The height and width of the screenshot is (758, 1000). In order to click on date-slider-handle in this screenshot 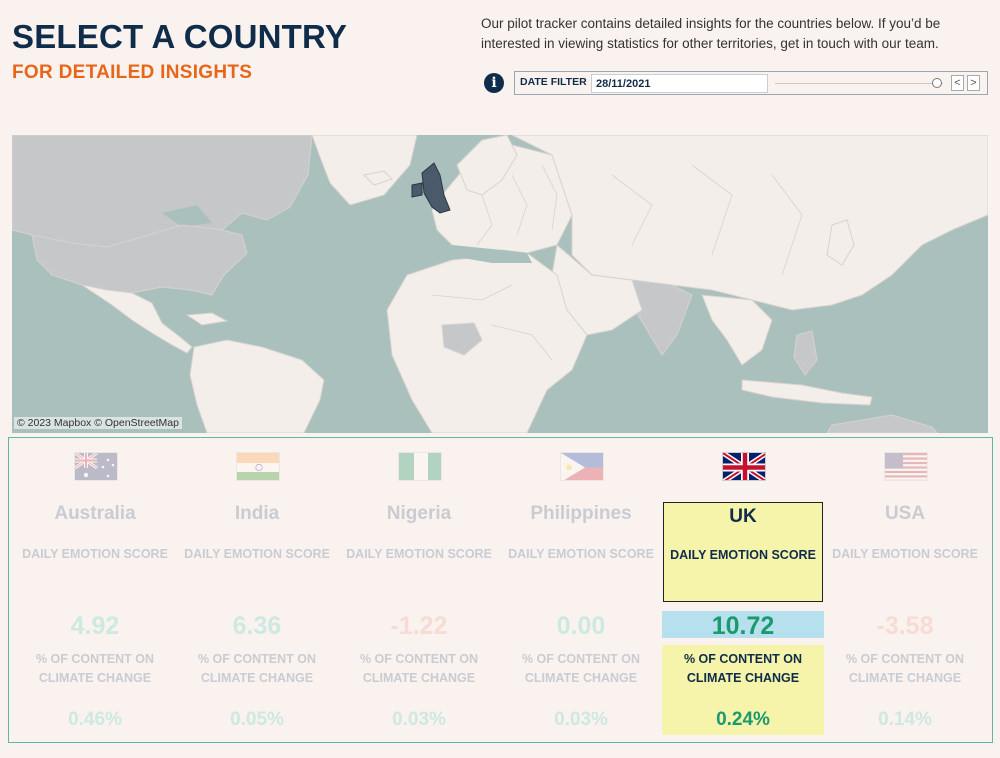, I will do `click(937, 83)`.